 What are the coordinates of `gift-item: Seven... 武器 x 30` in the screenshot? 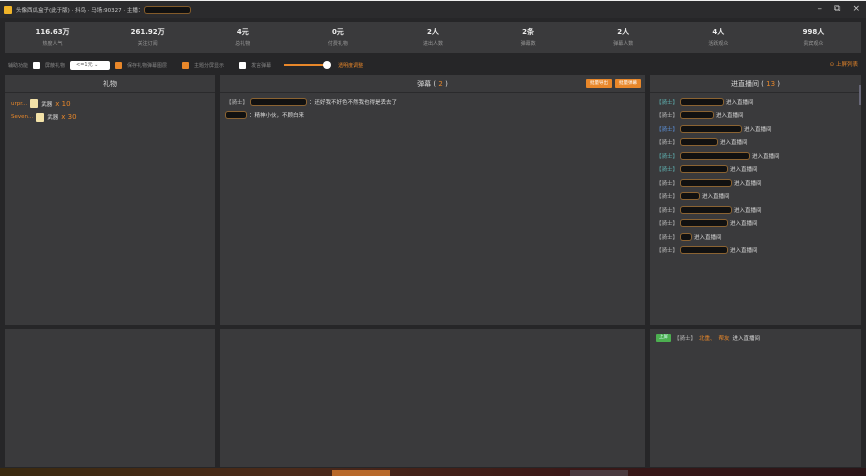 It's located at (110, 118).